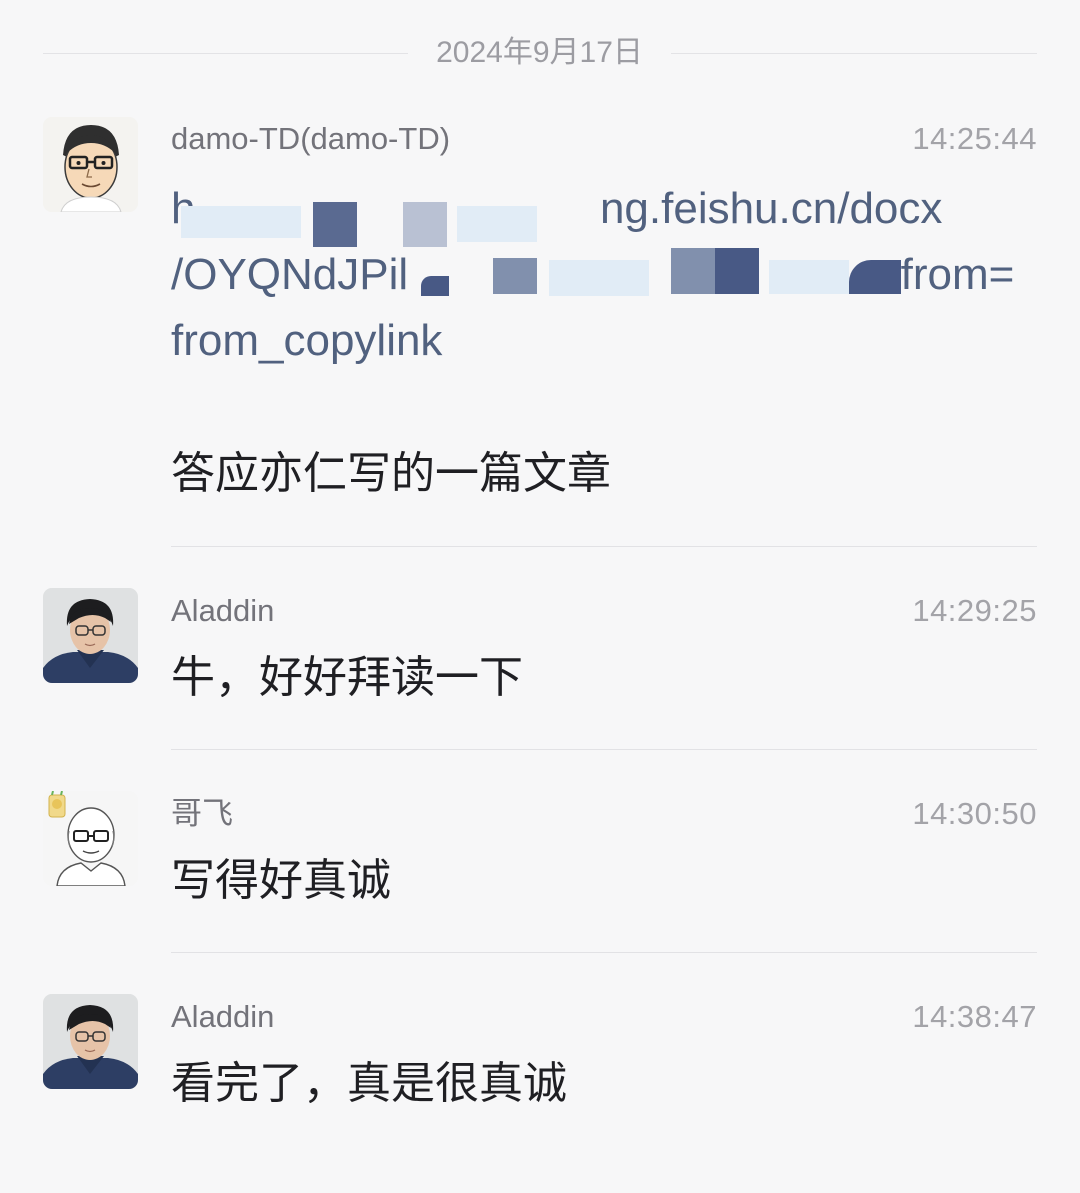 This screenshot has width=1080, height=1193. I want to click on message-time: 14:38:47, so click(974, 1016).